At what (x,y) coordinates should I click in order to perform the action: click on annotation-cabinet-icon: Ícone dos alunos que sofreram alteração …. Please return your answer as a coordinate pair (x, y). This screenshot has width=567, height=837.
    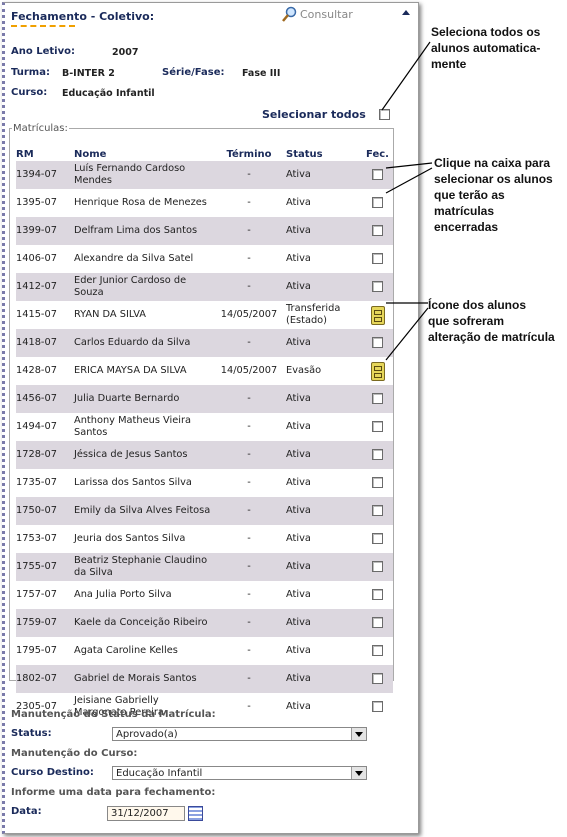
    Looking at the image, I should click on (491, 321).